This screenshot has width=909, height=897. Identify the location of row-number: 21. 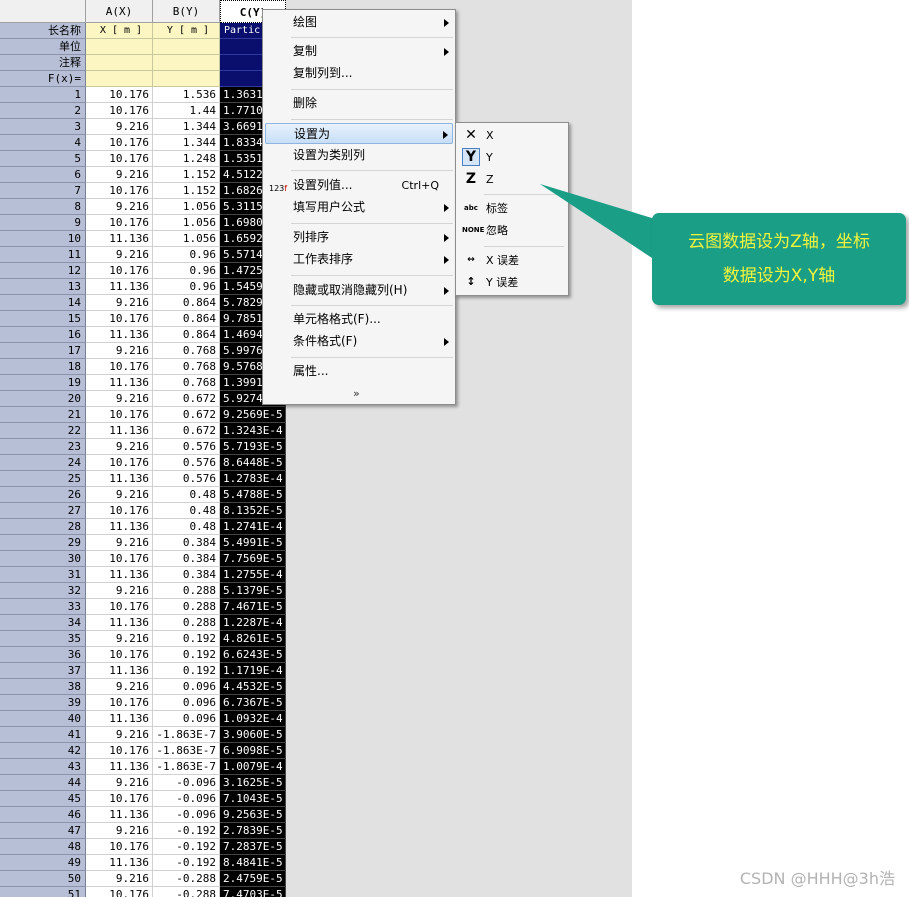
(43, 415).